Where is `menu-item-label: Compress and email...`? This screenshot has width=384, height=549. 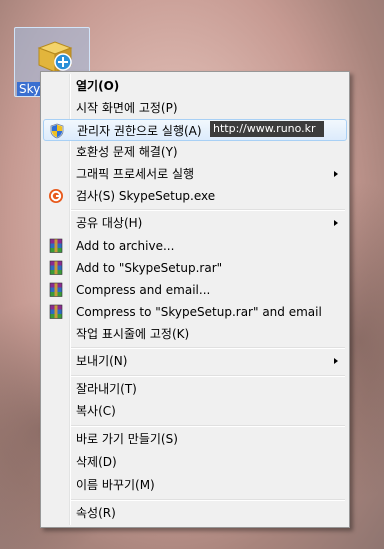 menu-item-label: Compress and email... is located at coordinates (143, 290).